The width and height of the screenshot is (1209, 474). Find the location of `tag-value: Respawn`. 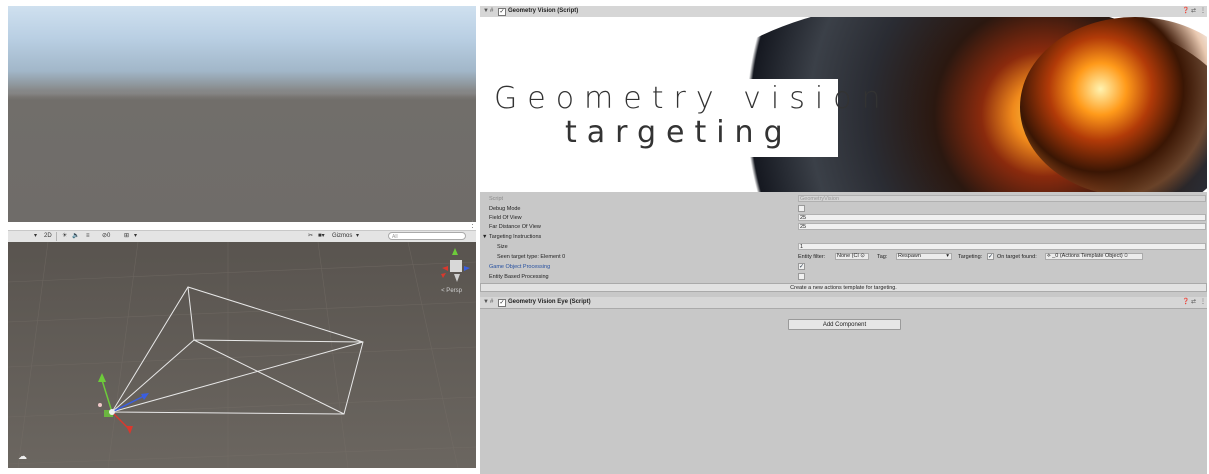

tag-value: Respawn is located at coordinates (909, 256).